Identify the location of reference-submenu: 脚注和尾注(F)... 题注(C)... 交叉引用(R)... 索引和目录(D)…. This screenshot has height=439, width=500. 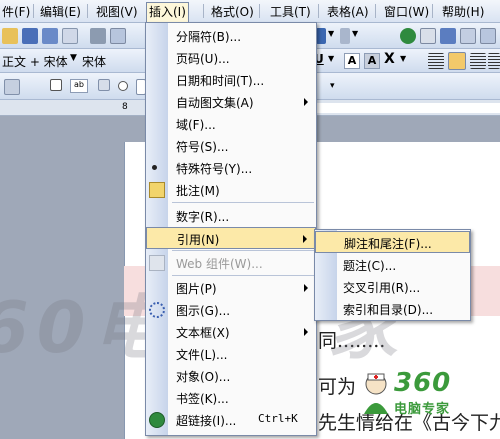
(392, 275).